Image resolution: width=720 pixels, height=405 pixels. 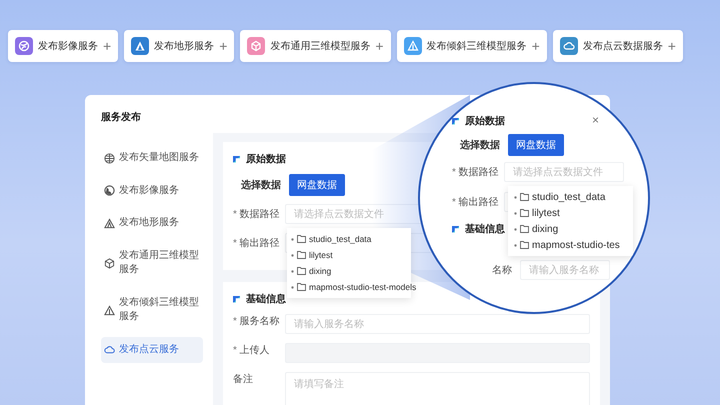 I want to click on cube-icon, so click(x=109, y=263).